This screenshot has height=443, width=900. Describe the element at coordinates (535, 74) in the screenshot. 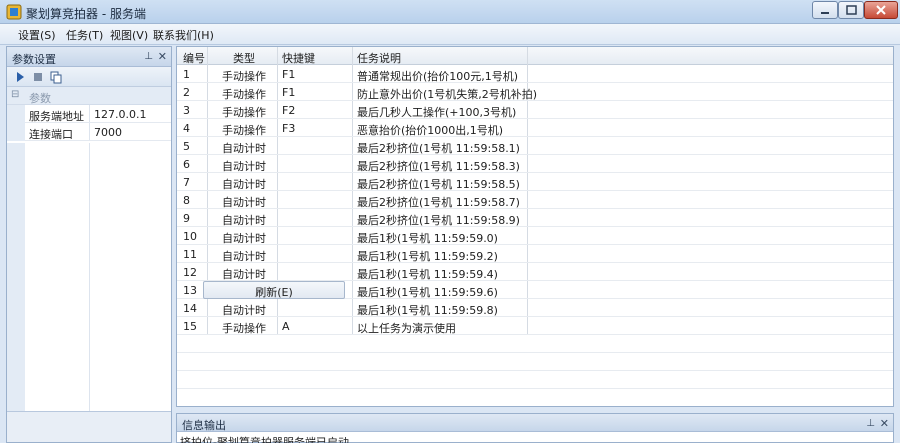

I see `table-row: 1 手动操作 F1 普通常规出价(抬价100元,1号机)` at that location.